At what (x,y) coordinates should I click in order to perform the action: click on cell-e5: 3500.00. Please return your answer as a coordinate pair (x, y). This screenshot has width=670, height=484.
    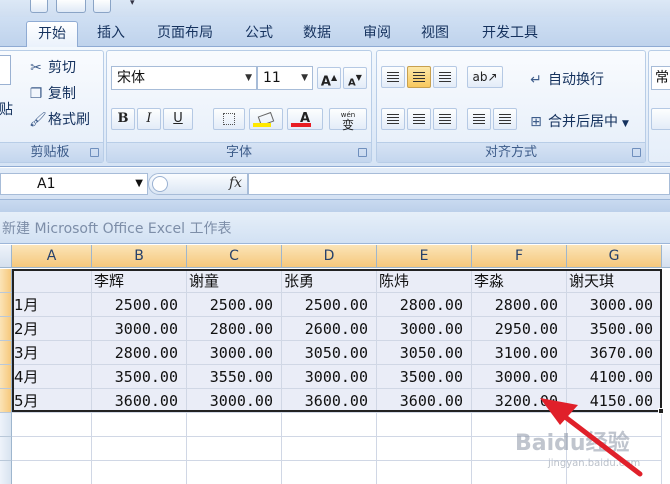
    Looking at the image, I should click on (424, 377).